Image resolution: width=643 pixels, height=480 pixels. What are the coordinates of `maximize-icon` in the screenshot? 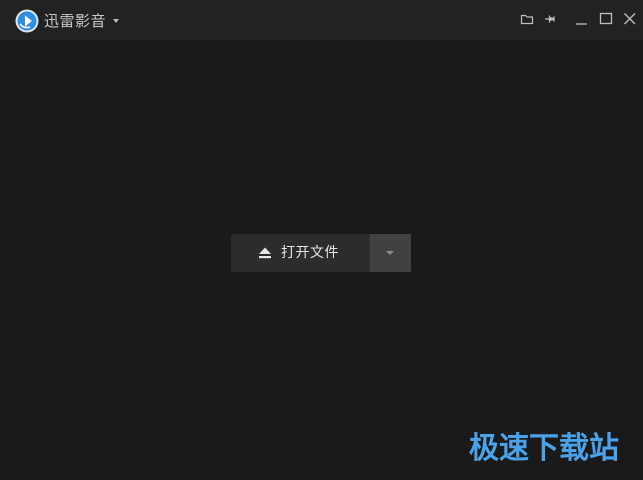 It's located at (606, 19).